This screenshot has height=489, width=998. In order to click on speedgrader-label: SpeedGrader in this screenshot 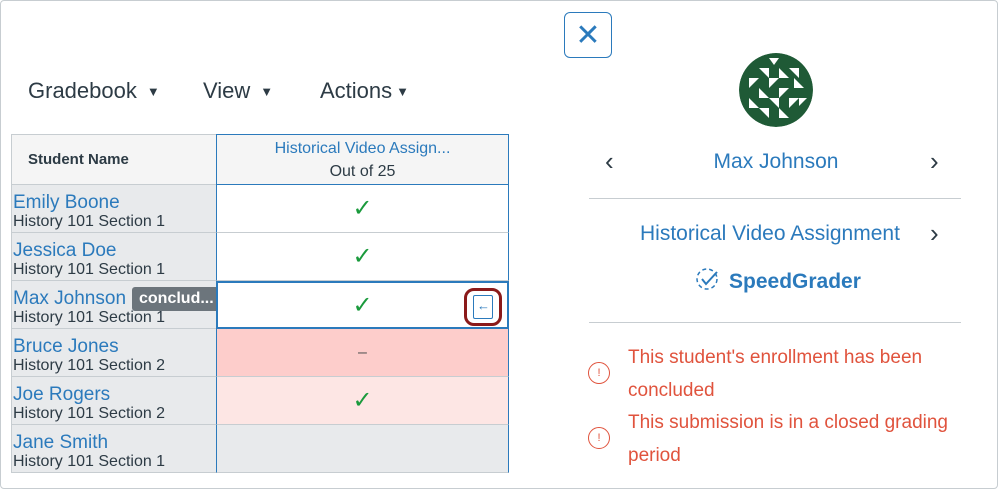, I will do `click(795, 281)`.